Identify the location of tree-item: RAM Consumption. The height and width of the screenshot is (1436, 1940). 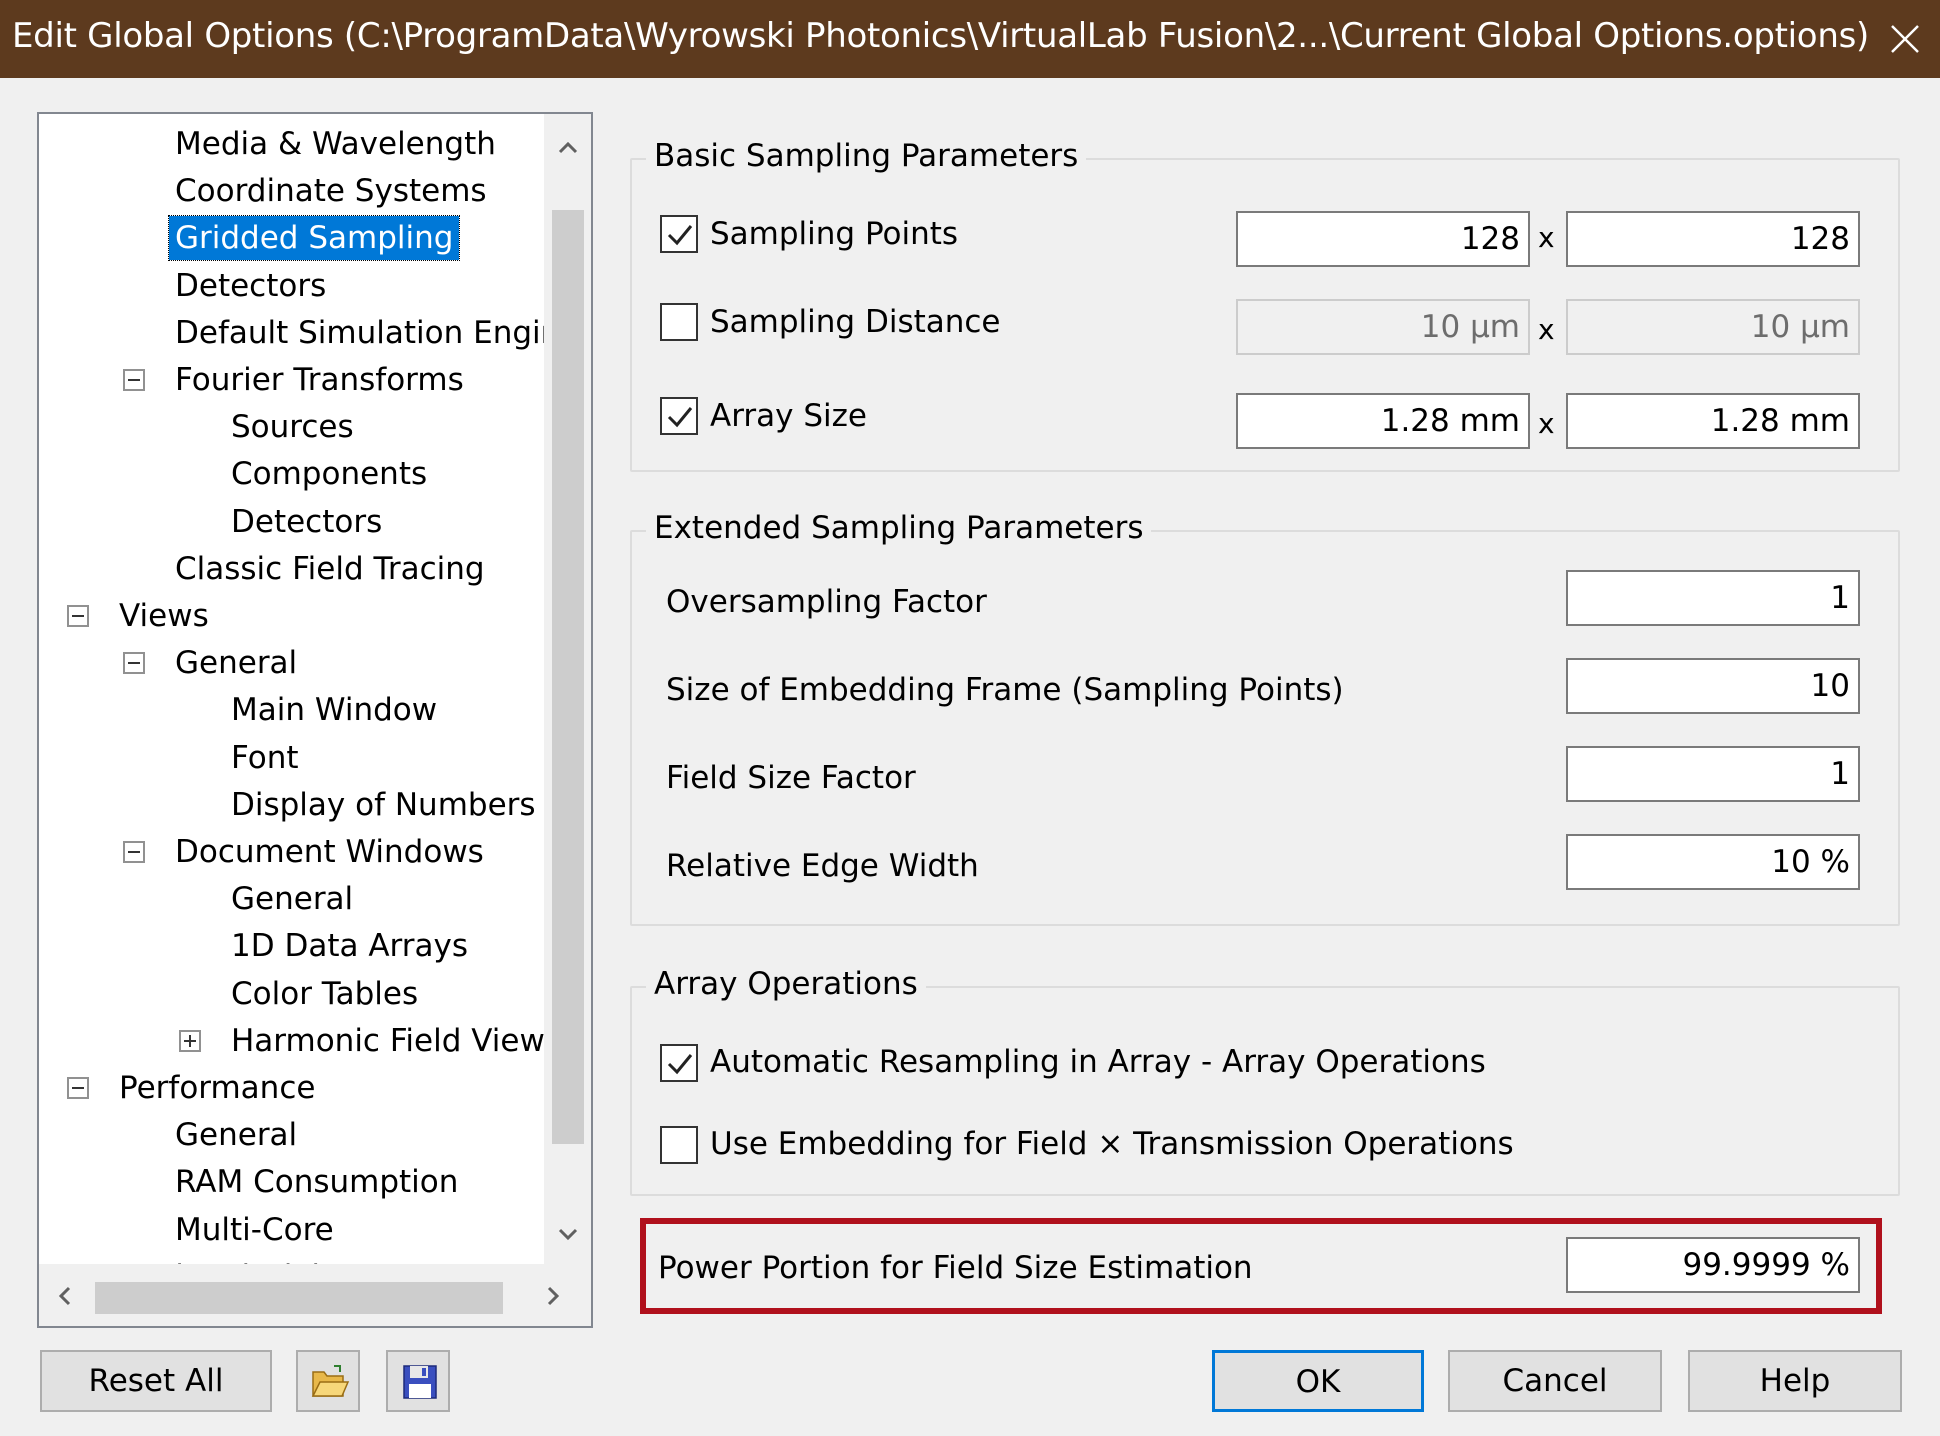
(291, 1182).